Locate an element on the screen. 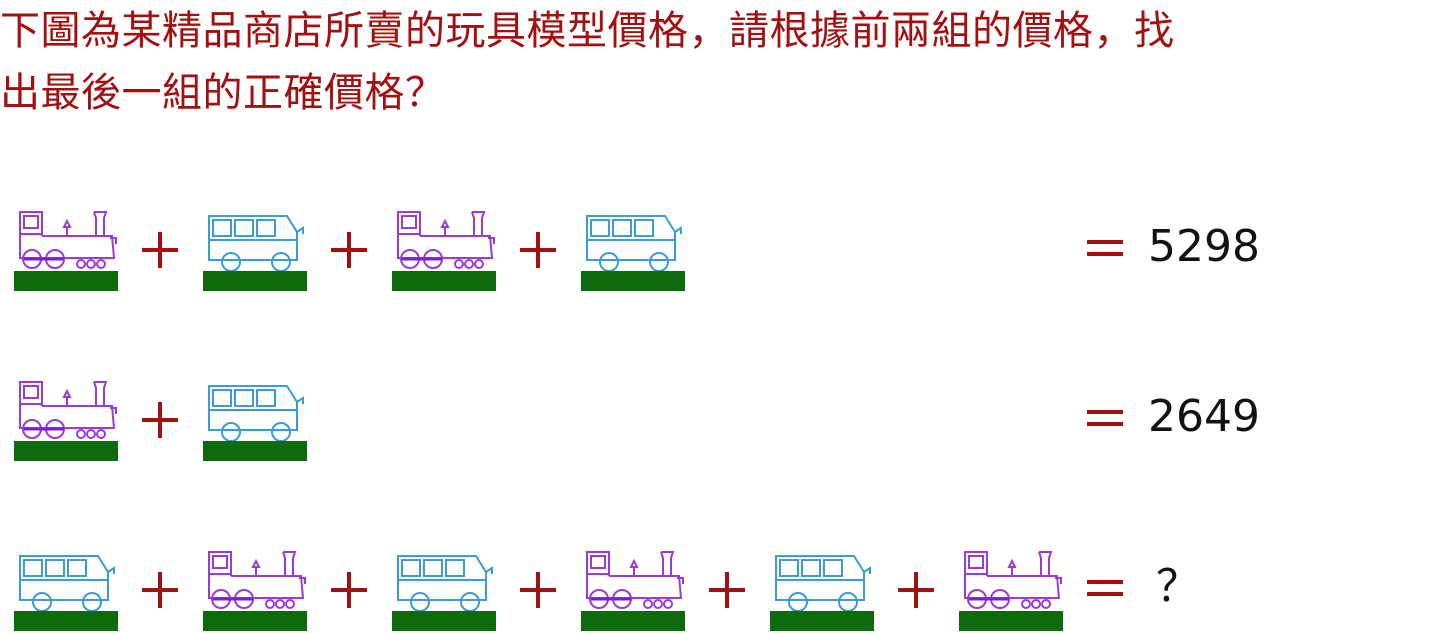 This screenshot has height=633, width=1456. result-value: ？ is located at coordinates (1178, 586).